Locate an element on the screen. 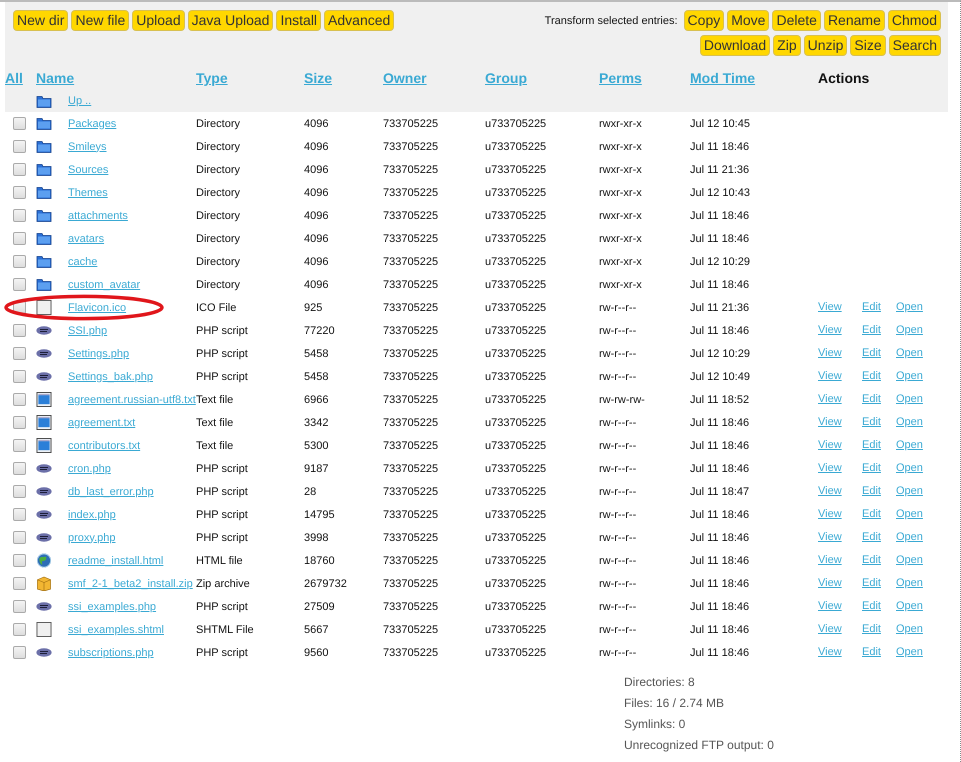 The width and height of the screenshot is (961, 762). file-name-link: Themes is located at coordinates (129, 192).